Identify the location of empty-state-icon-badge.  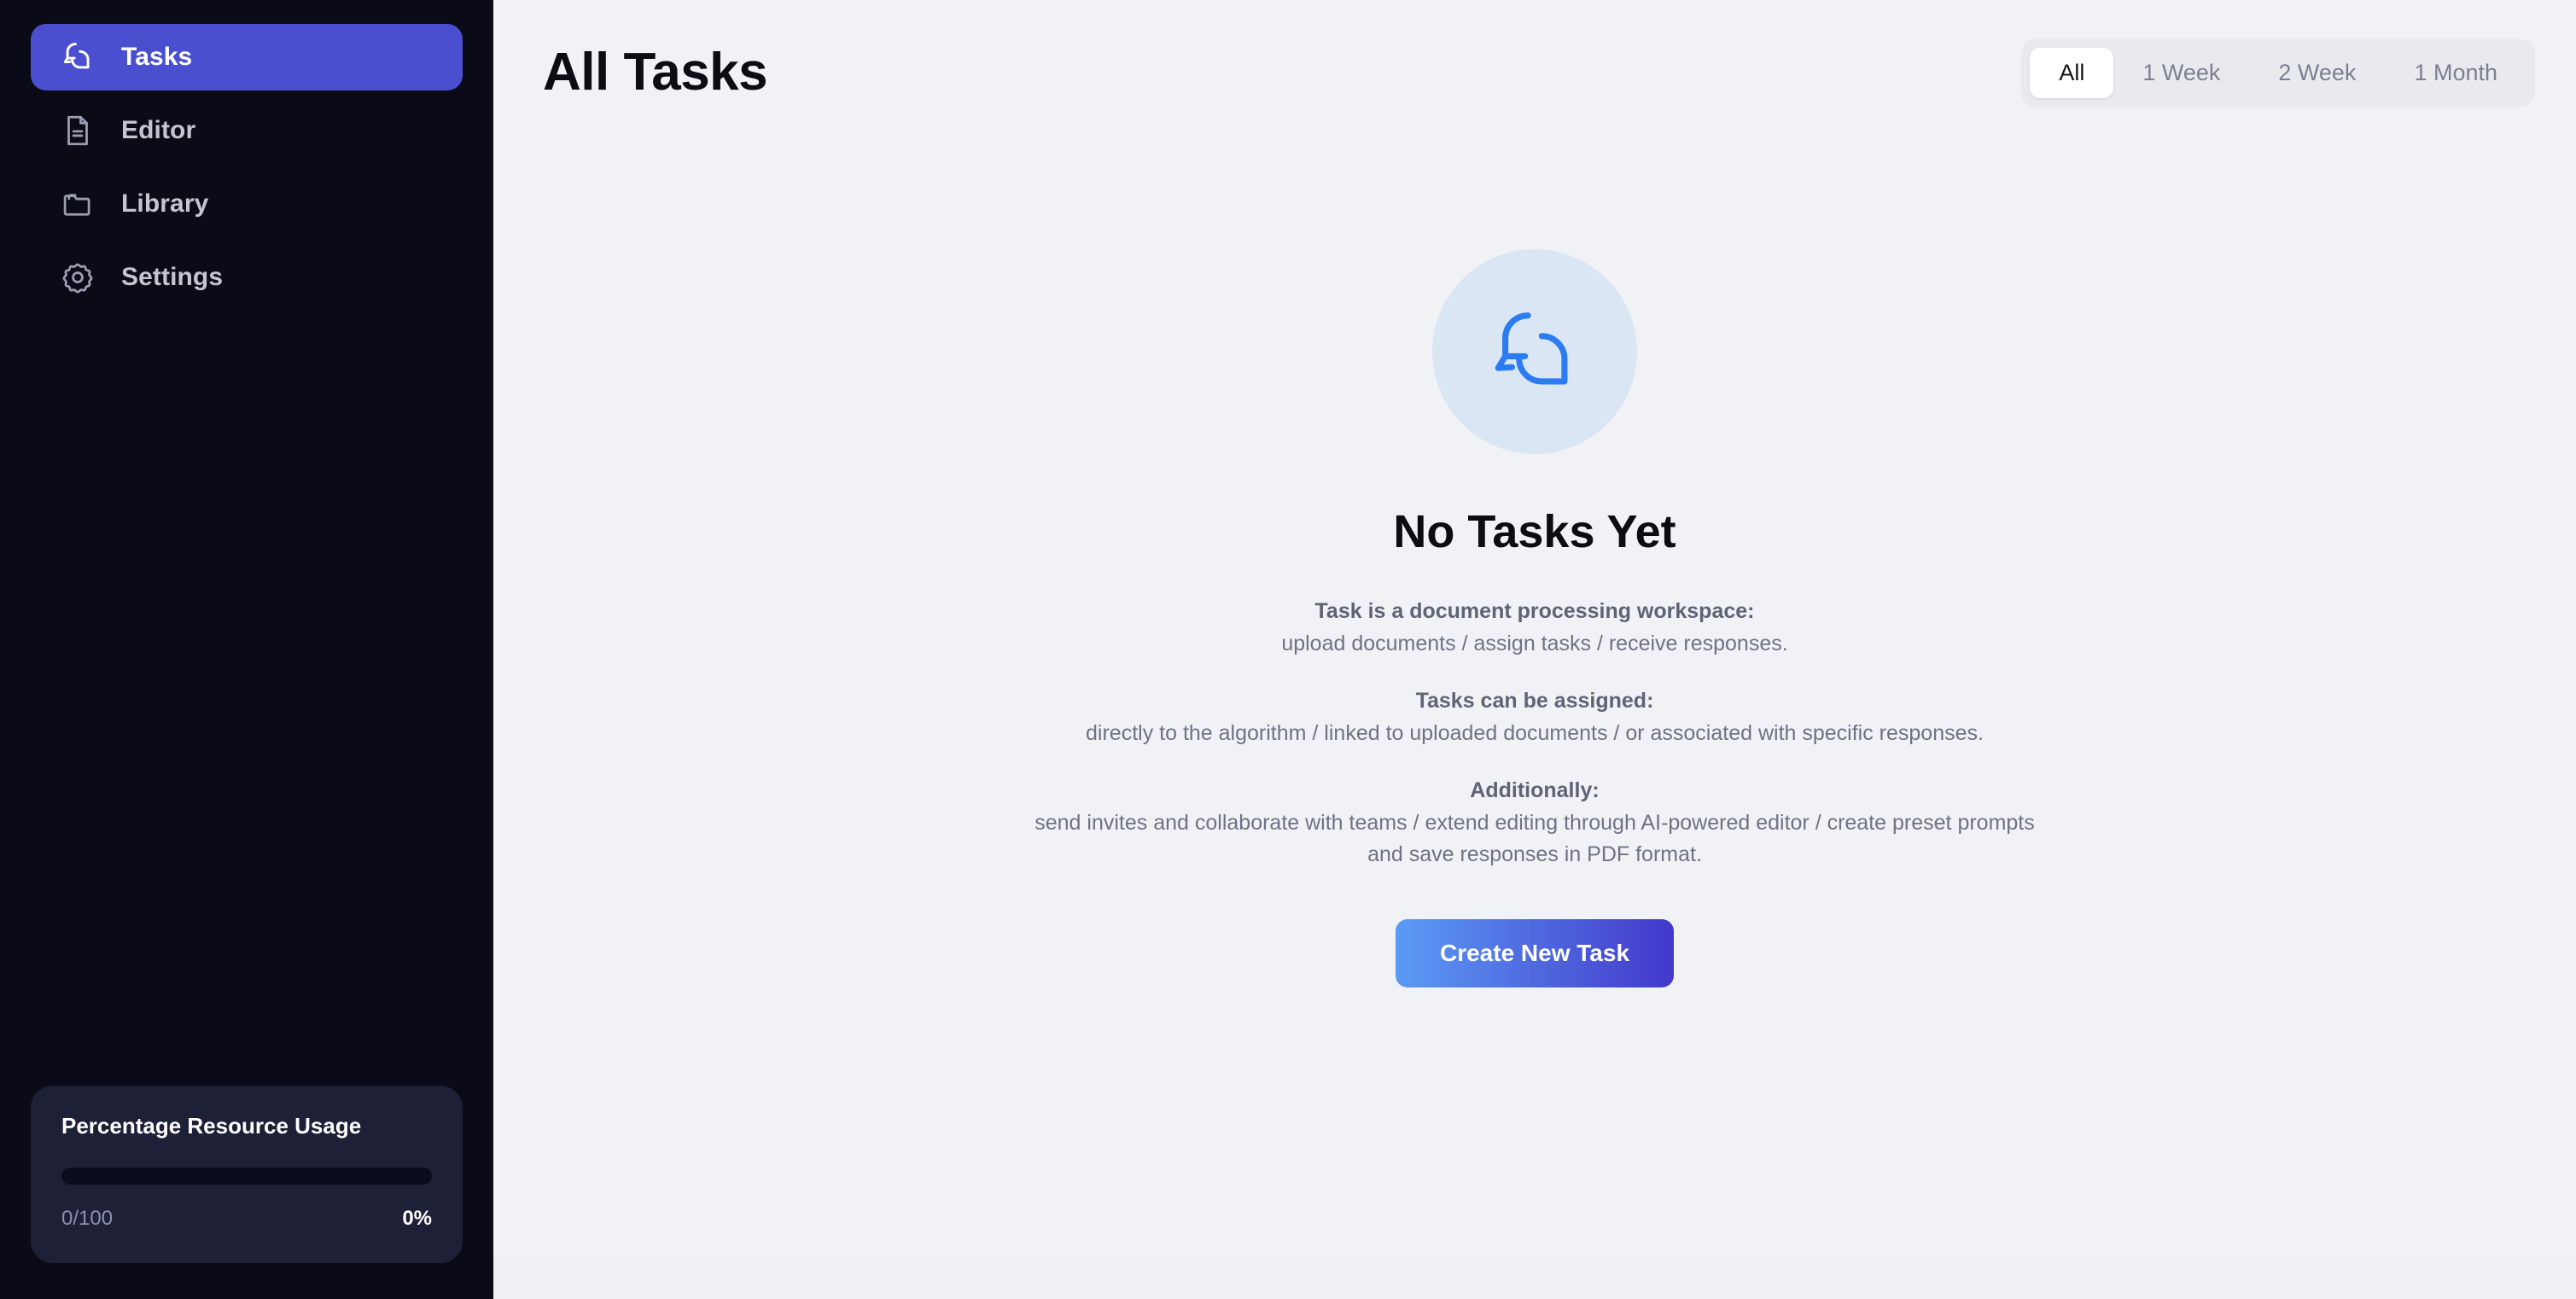
(1534, 351).